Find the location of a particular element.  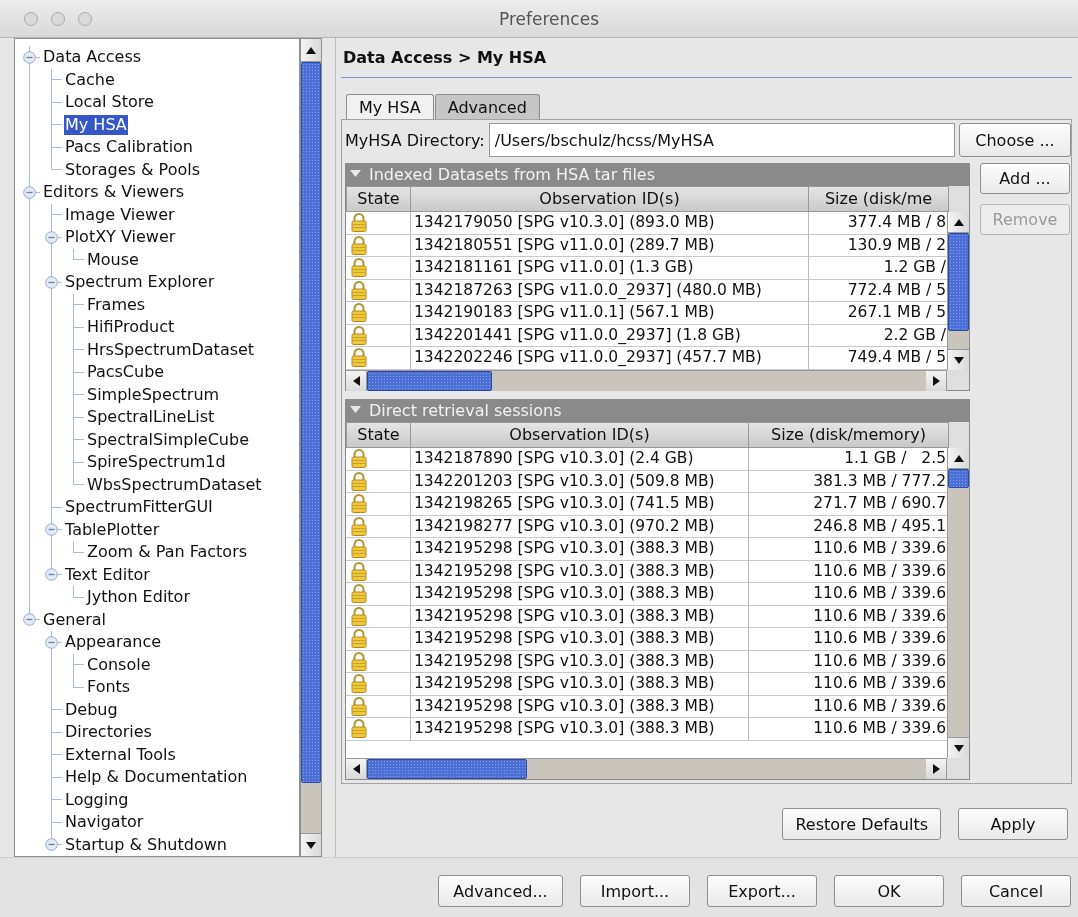

tree-item: Pacs Calibration is located at coordinates (129, 147).